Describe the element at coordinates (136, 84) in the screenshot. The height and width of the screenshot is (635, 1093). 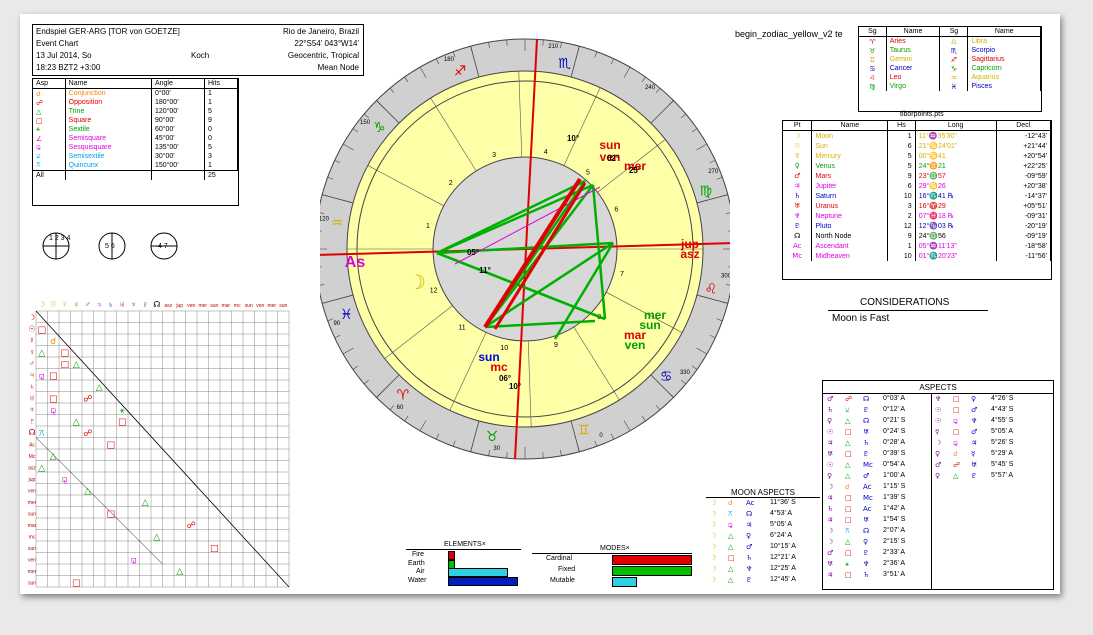
I see `aspect-table-header: Asp Name Angle Hits` at that location.